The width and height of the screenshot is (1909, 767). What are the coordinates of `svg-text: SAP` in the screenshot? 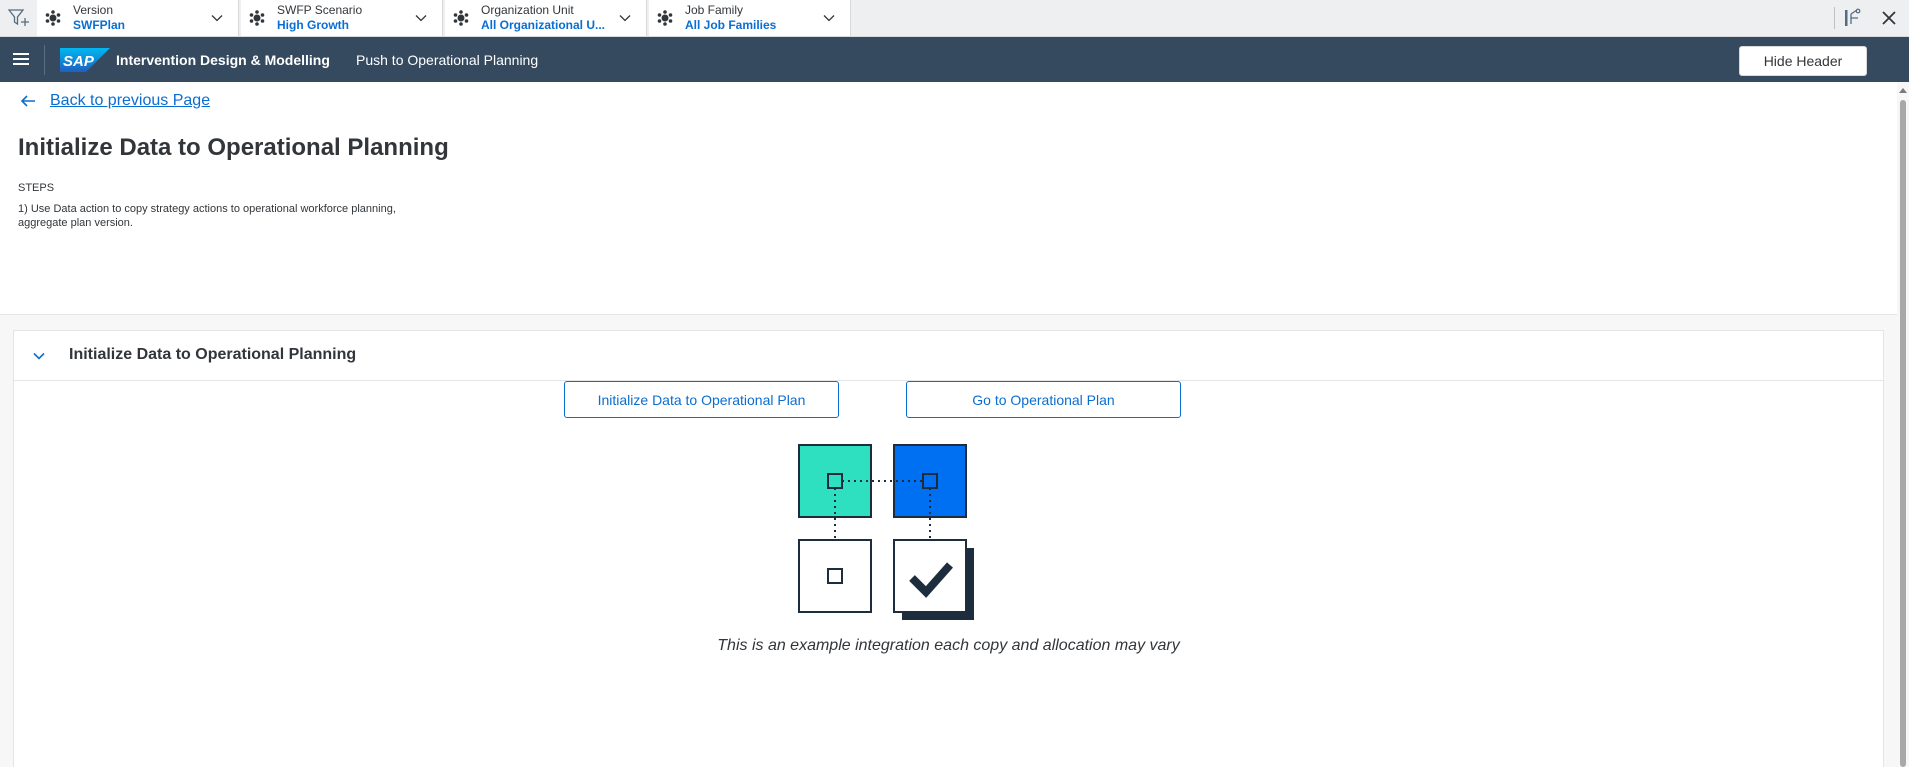 It's located at (79, 61).